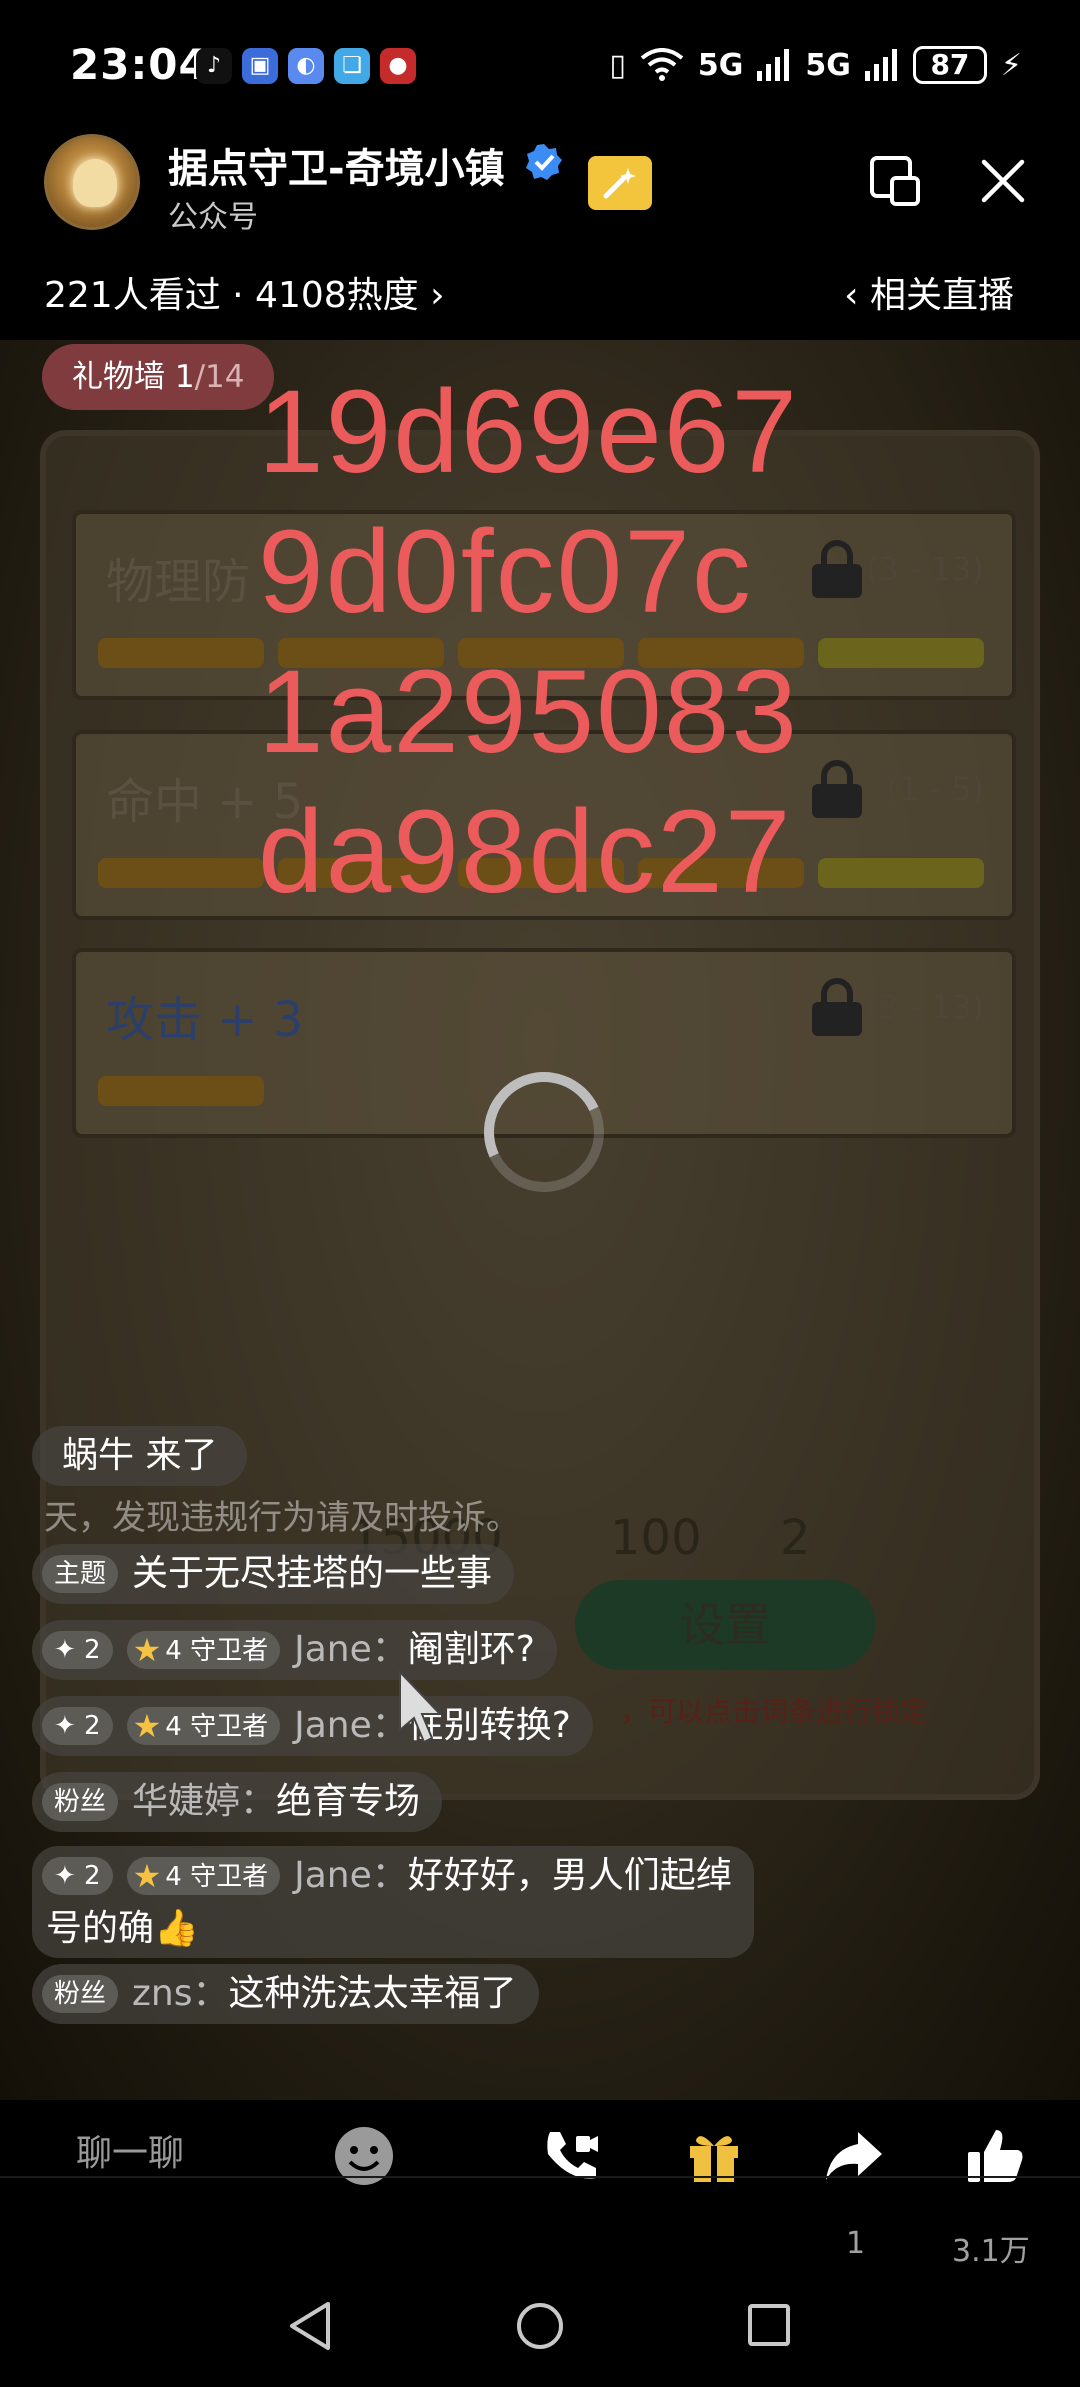 Image resolution: width=1080 pixels, height=2387 pixels. Describe the element at coordinates (122, 1928) in the screenshot. I see `message-text-cont: 号的确👍` at that location.